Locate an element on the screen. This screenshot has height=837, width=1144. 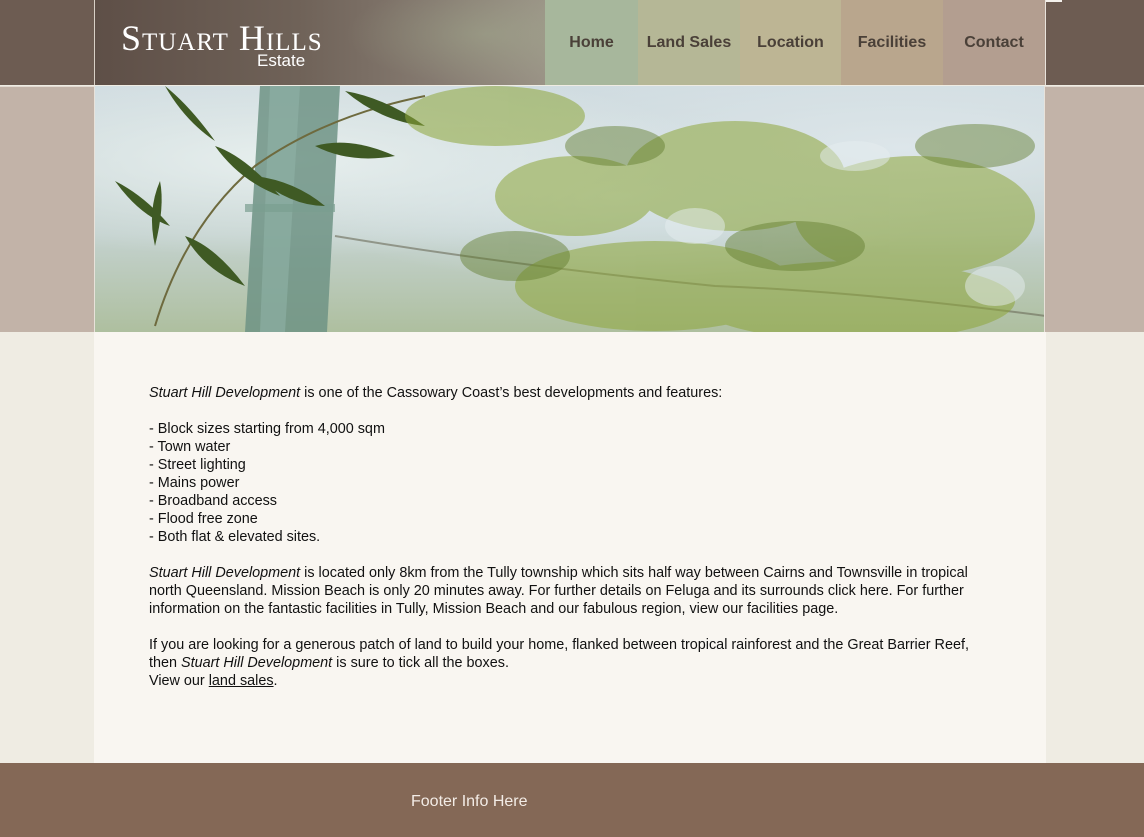
logo-subtitle: Estate is located at coordinates (281, 60).